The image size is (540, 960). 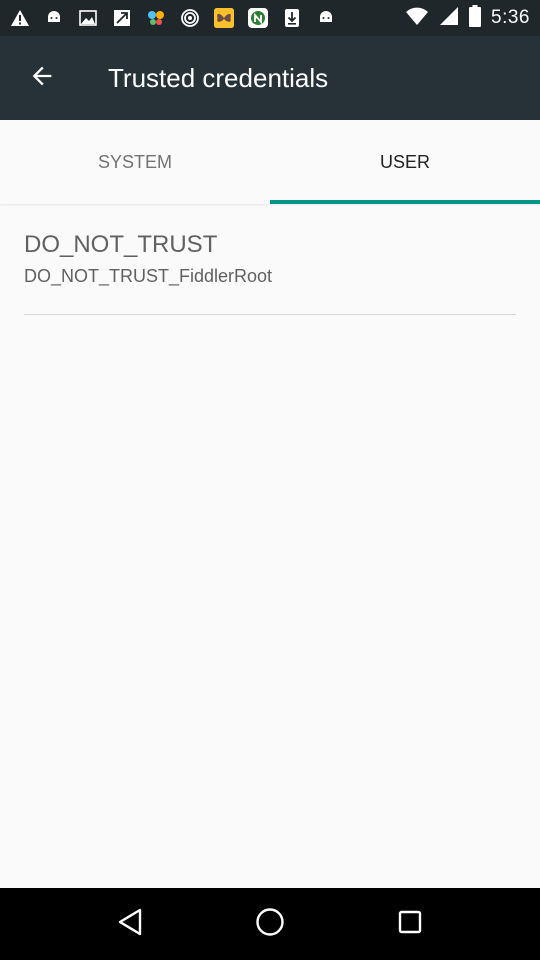 I want to click on nav-back-button, so click(x=130, y=924).